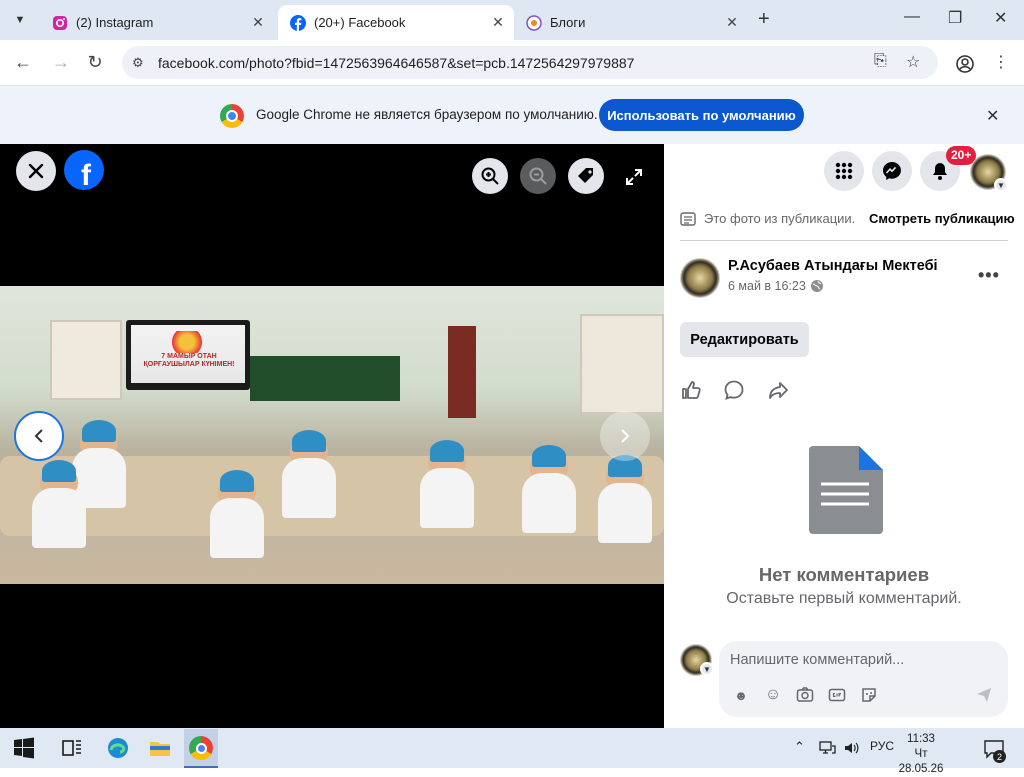  I want to click on next-photo-button, so click(625, 436).